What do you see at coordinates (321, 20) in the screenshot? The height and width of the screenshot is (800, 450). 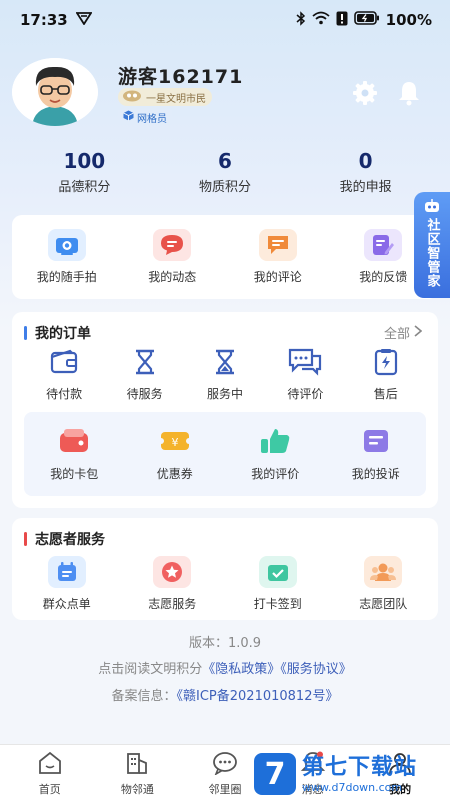 I see `wifi-icon` at bounding box center [321, 20].